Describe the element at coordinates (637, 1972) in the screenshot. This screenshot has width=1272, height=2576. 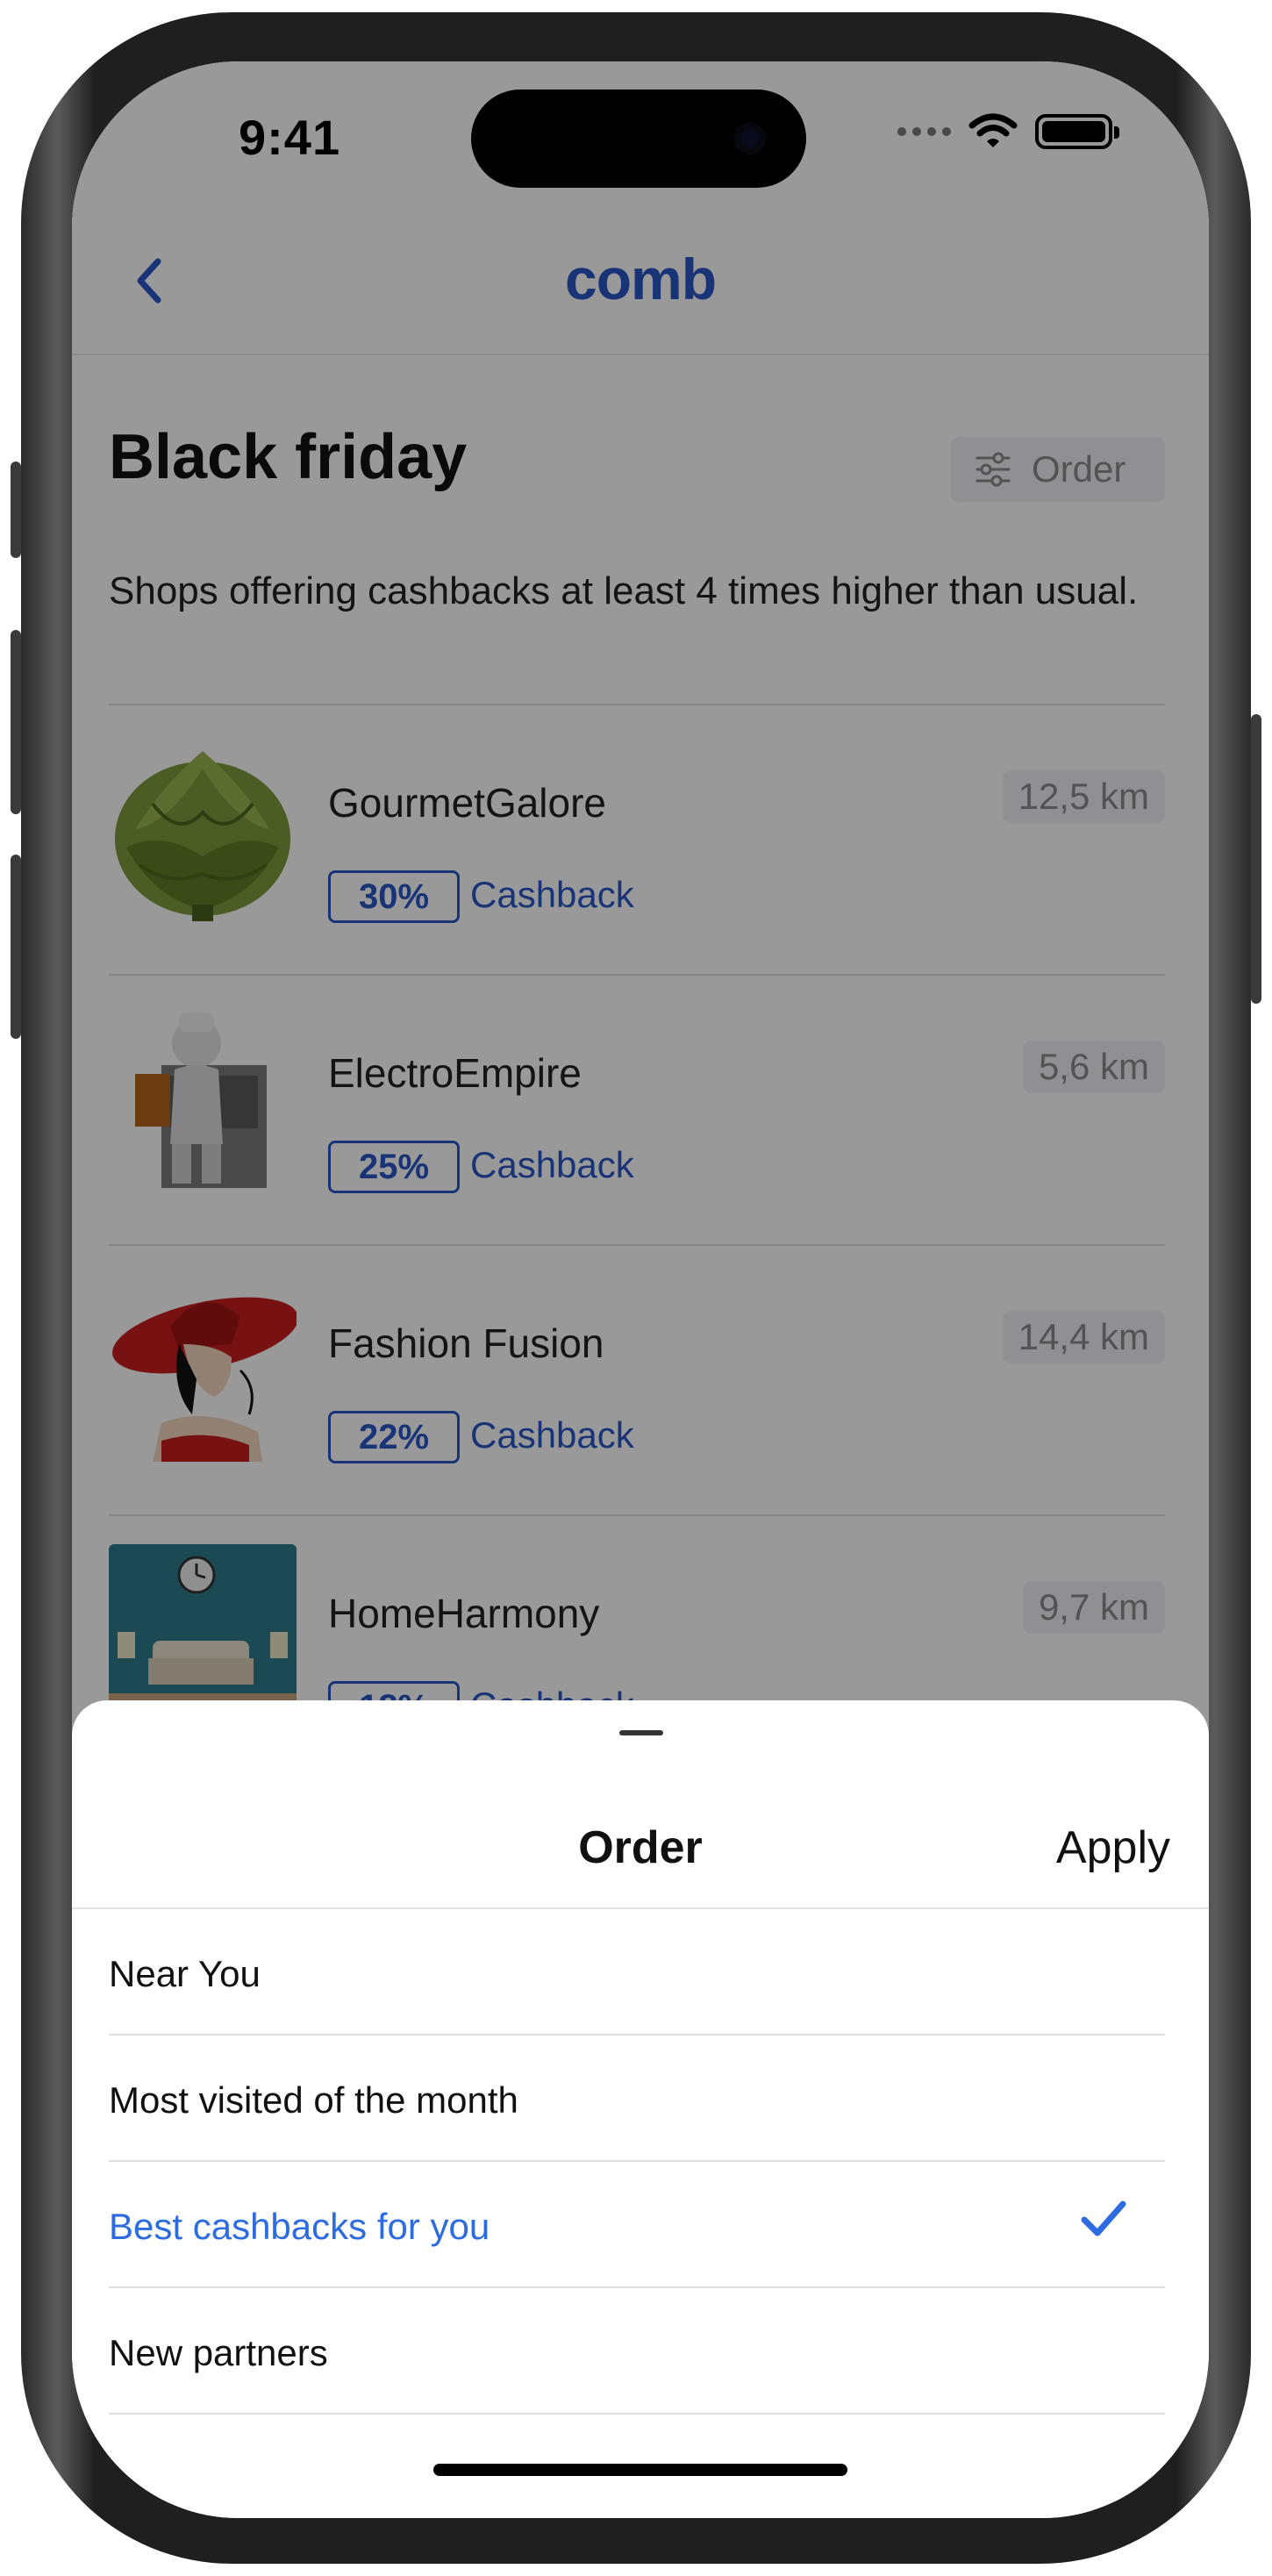
I see `order-option-near-you: Near You` at that location.